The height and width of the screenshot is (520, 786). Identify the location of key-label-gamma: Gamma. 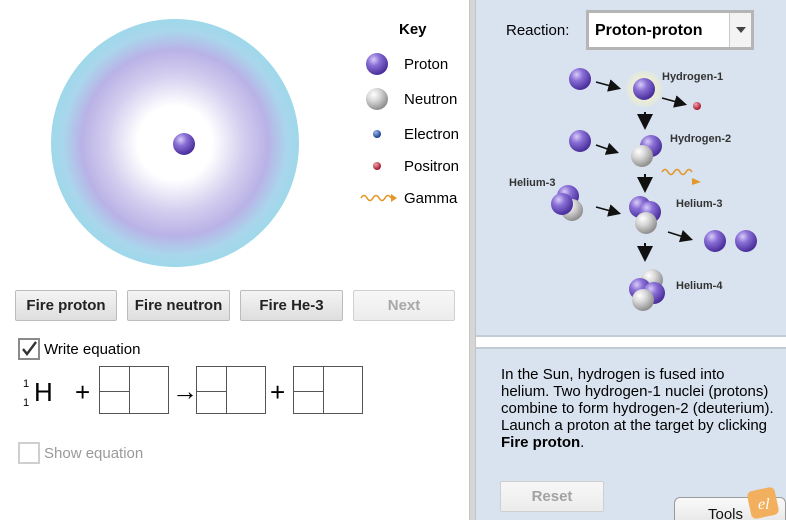
(431, 198).